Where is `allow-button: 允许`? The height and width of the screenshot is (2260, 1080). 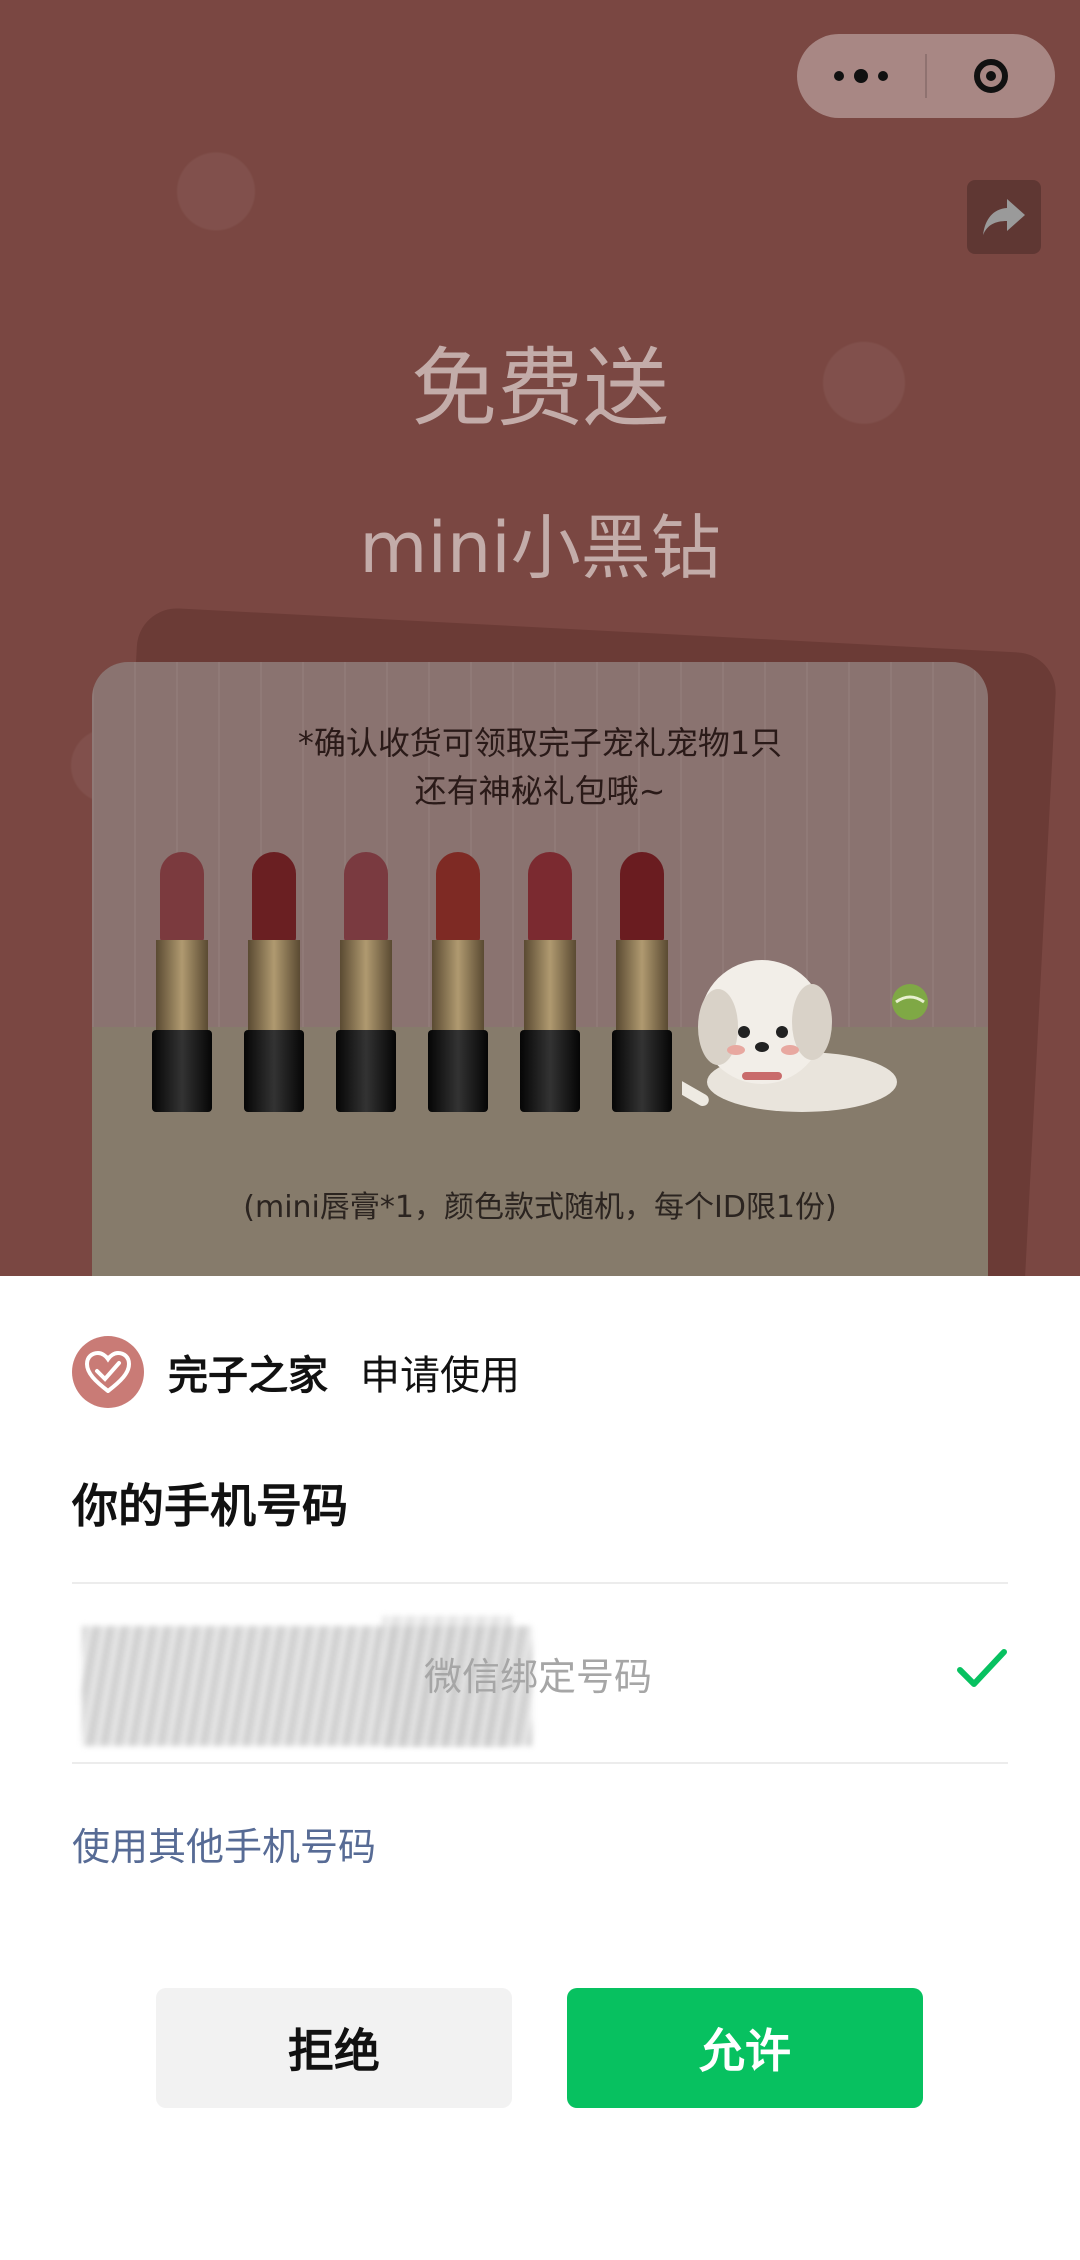
allow-button: 允许 is located at coordinates (745, 2048).